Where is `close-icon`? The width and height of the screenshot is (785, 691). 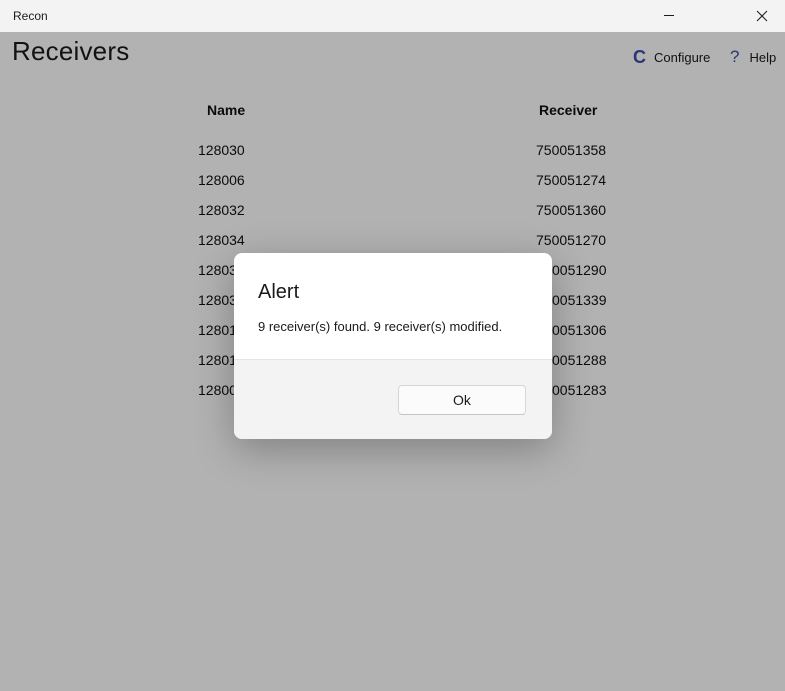
close-icon is located at coordinates (762, 16).